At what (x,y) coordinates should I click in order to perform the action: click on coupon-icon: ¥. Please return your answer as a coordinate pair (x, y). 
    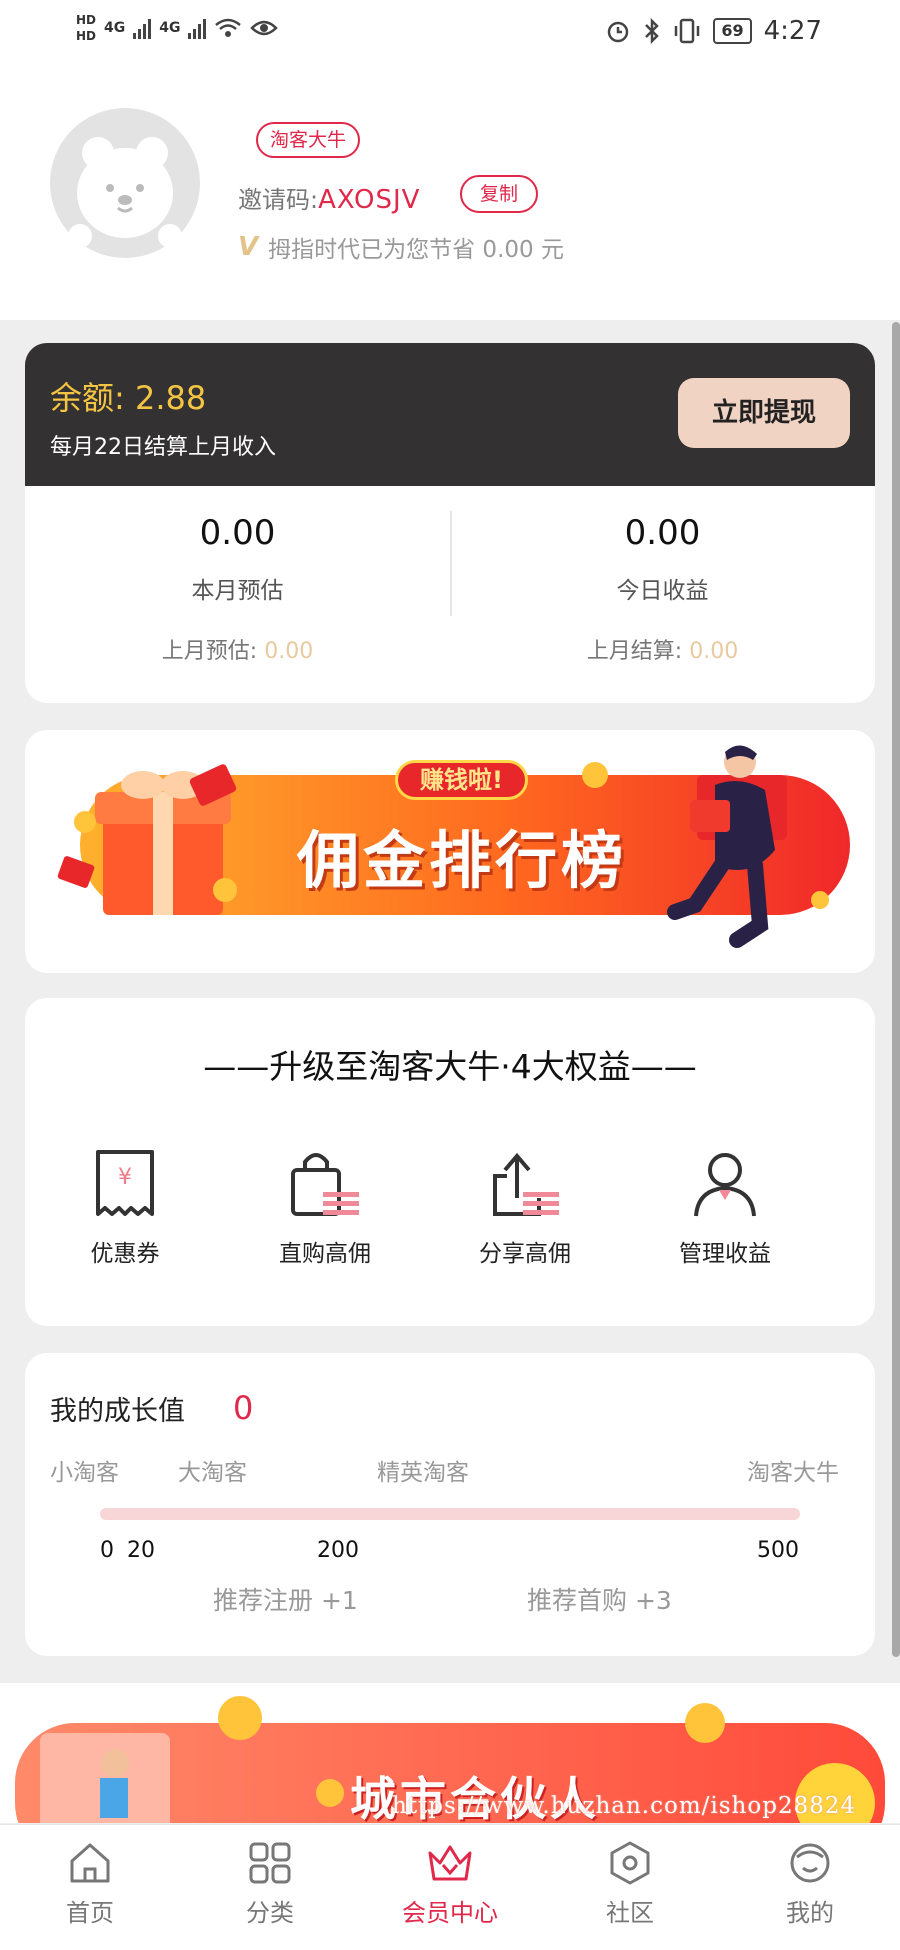
    Looking at the image, I should click on (125, 1183).